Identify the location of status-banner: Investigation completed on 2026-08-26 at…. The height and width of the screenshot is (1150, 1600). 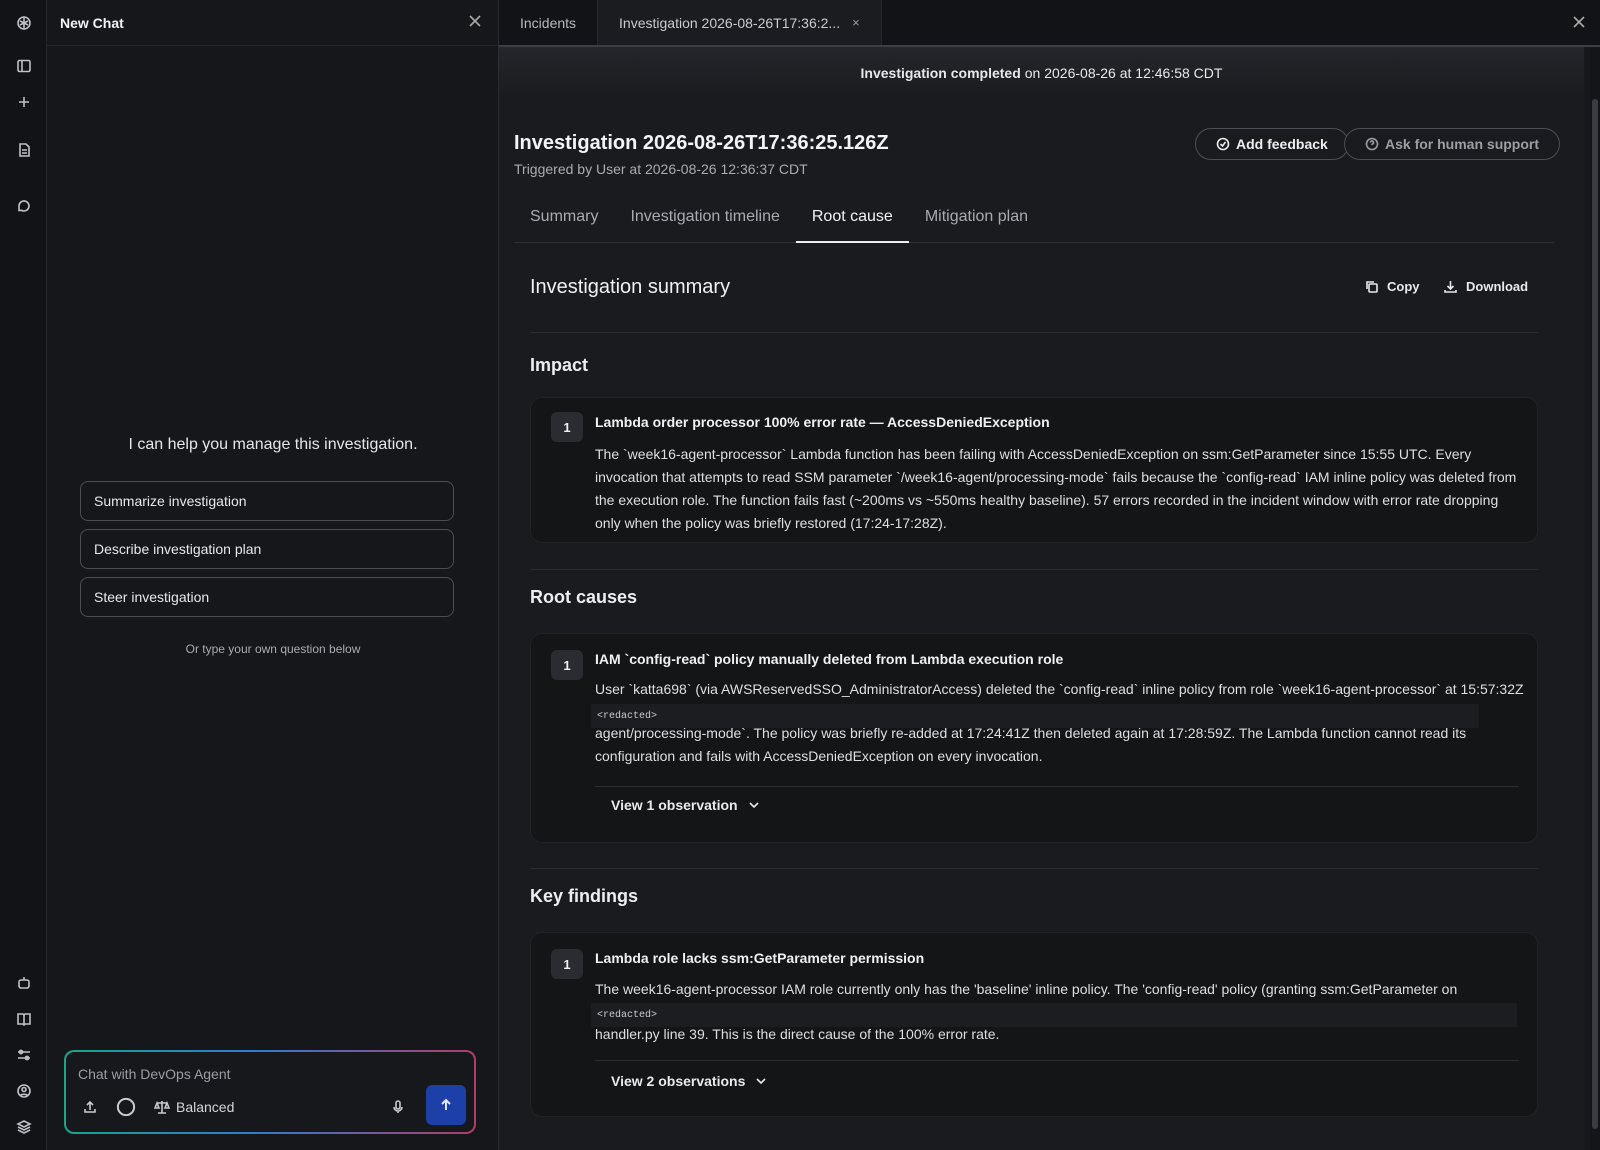
(1041, 73).